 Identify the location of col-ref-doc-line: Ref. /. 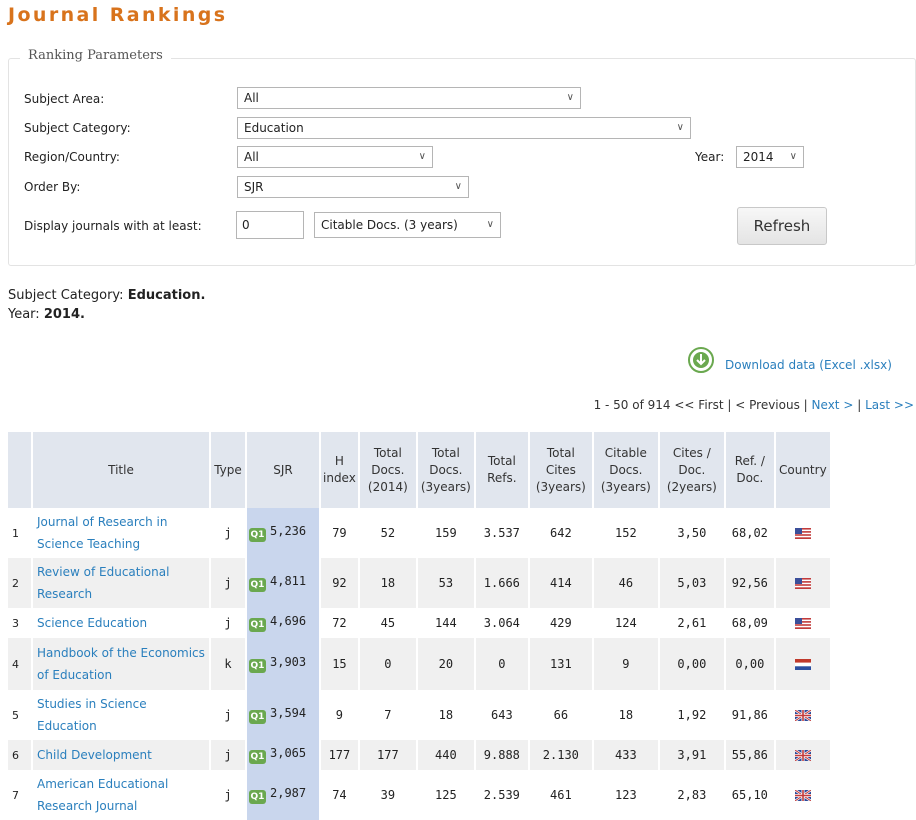
(749, 461).